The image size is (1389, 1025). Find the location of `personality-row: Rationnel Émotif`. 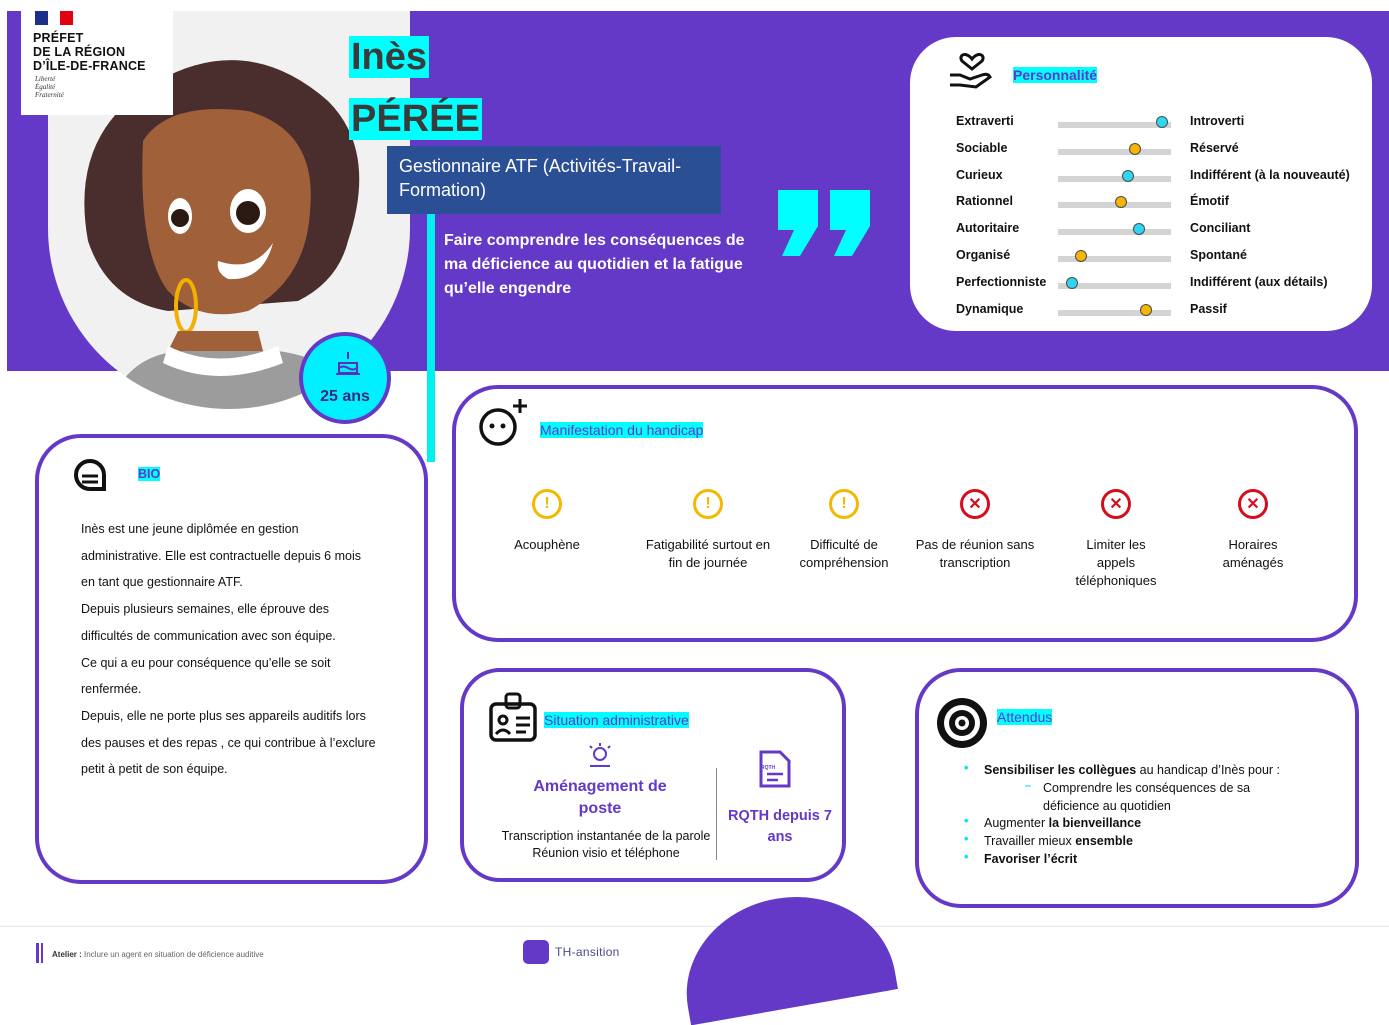

personality-row: Rationnel Émotif is located at coordinates (1161, 203).